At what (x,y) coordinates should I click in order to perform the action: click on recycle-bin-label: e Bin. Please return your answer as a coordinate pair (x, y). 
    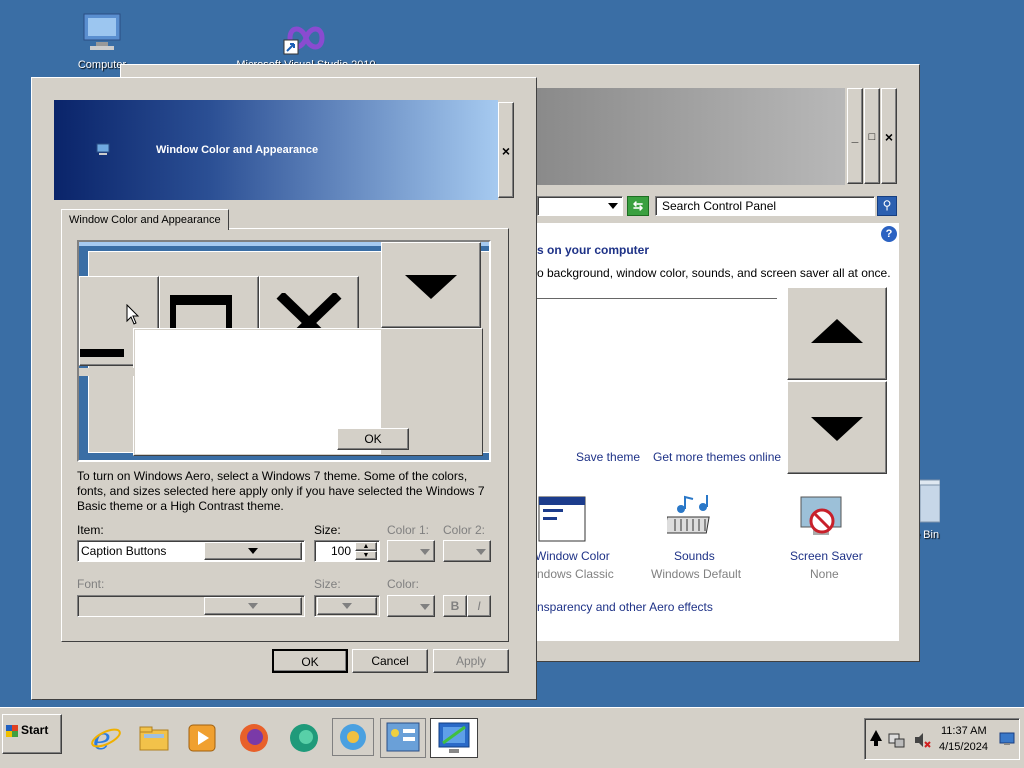
    Looking at the image, I should click on (927, 535).